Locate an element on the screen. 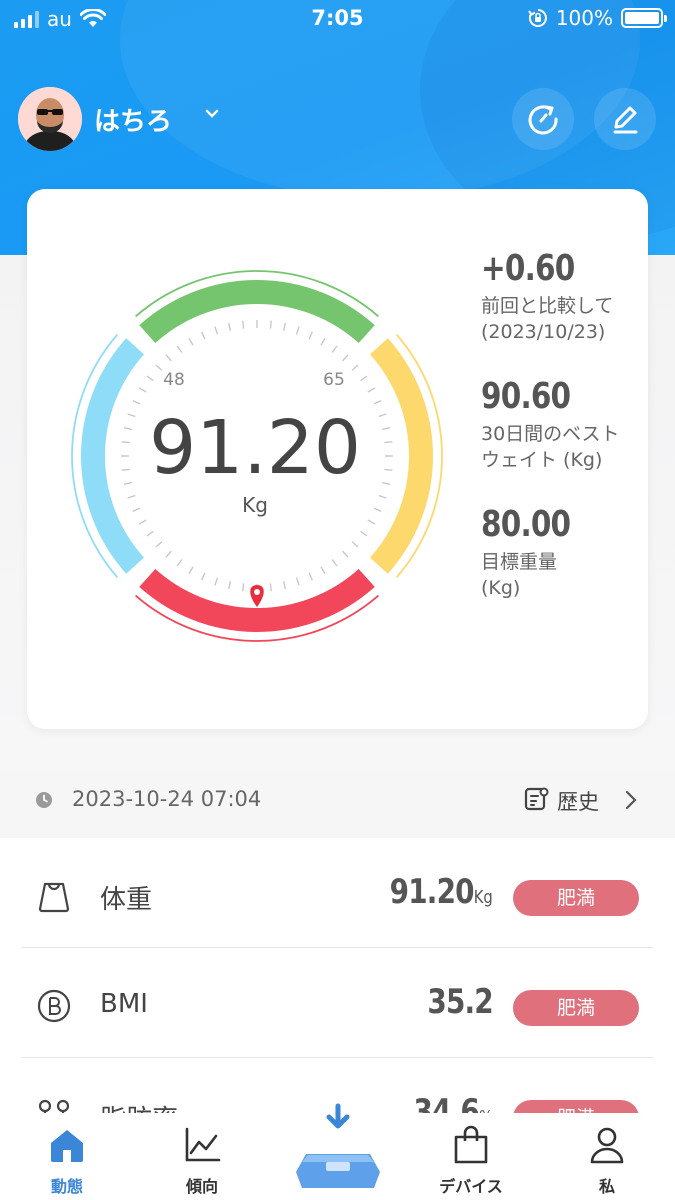 The height and width of the screenshot is (1200, 675). stat-change: +0.60 前回と比較して (2023/10/23) is located at coordinates (563, 296).